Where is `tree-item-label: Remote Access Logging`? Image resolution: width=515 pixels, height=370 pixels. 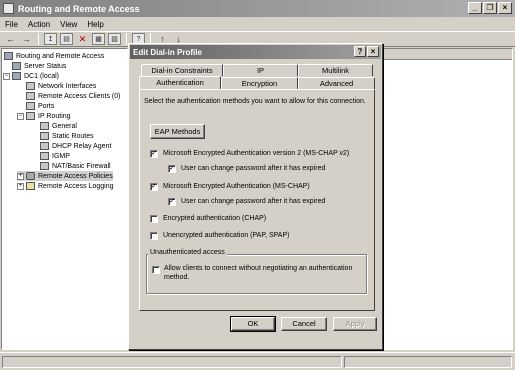 tree-item-label: Remote Access Logging is located at coordinates (76, 186).